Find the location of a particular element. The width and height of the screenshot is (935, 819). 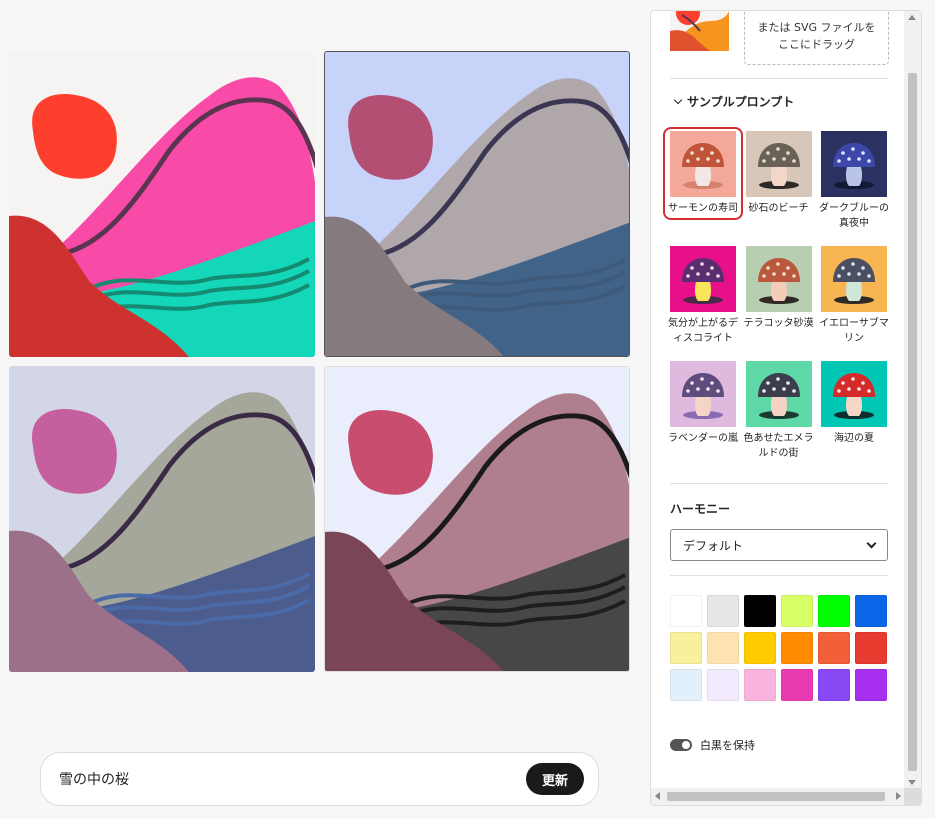

sample-prompt-card: 気分が上がるディスコライト is located at coordinates (703, 296).